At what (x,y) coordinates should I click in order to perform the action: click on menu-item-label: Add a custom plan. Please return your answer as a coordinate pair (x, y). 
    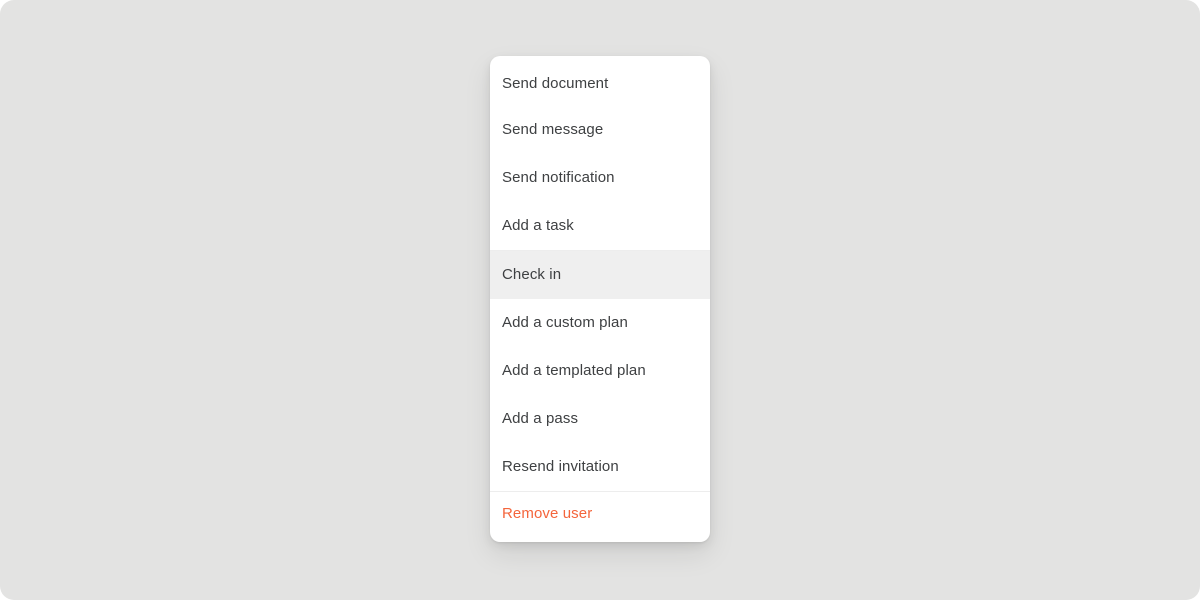
    Looking at the image, I should click on (565, 322).